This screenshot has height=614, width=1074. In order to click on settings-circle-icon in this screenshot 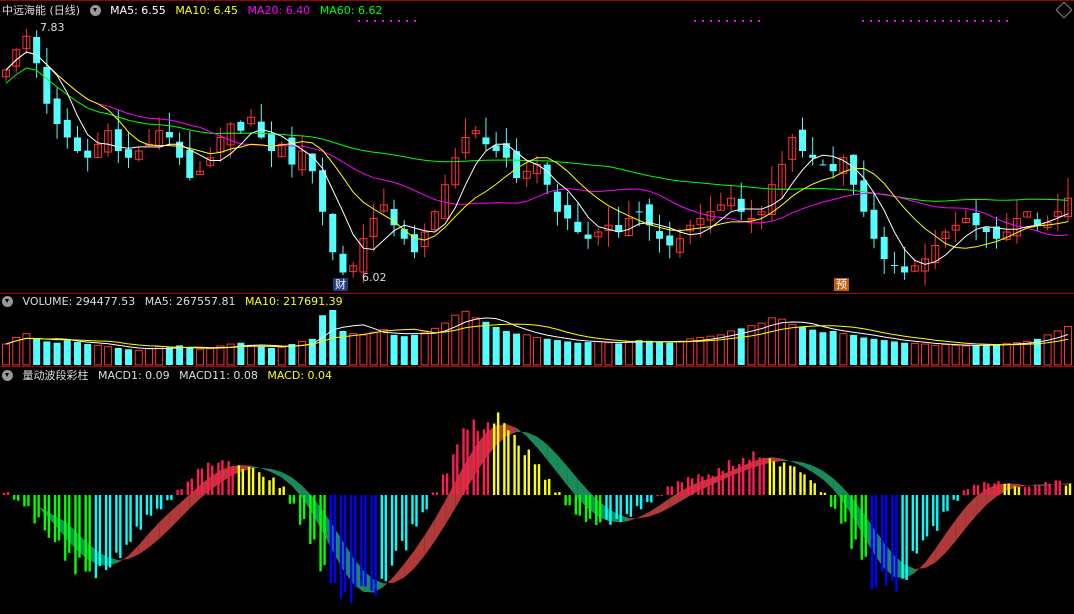, I will do `click(95, 10)`.